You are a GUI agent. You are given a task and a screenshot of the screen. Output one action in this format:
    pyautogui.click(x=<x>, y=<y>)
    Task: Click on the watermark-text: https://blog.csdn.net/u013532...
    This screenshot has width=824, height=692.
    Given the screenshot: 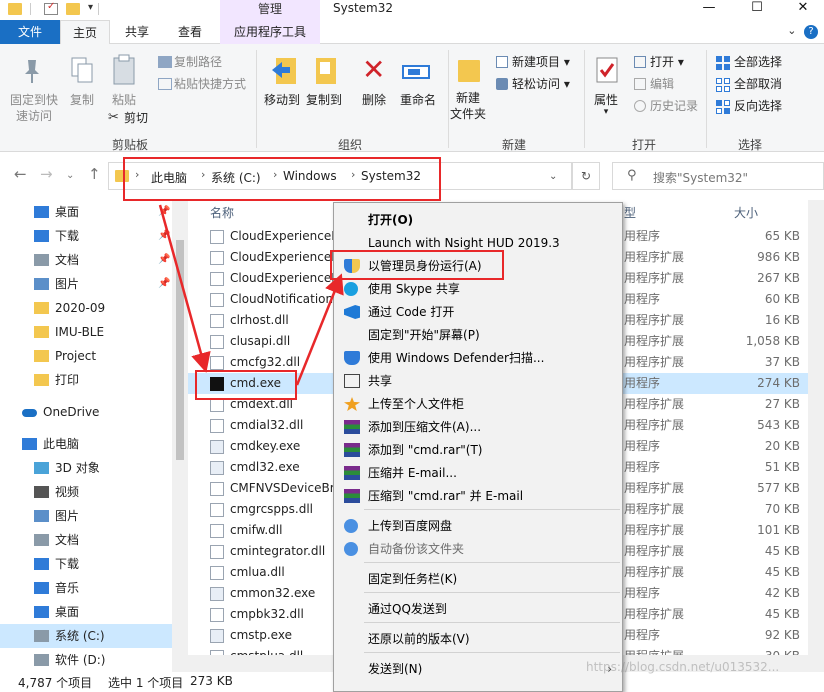 What is the action you would take?
    pyautogui.click(x=683, y=667)
    